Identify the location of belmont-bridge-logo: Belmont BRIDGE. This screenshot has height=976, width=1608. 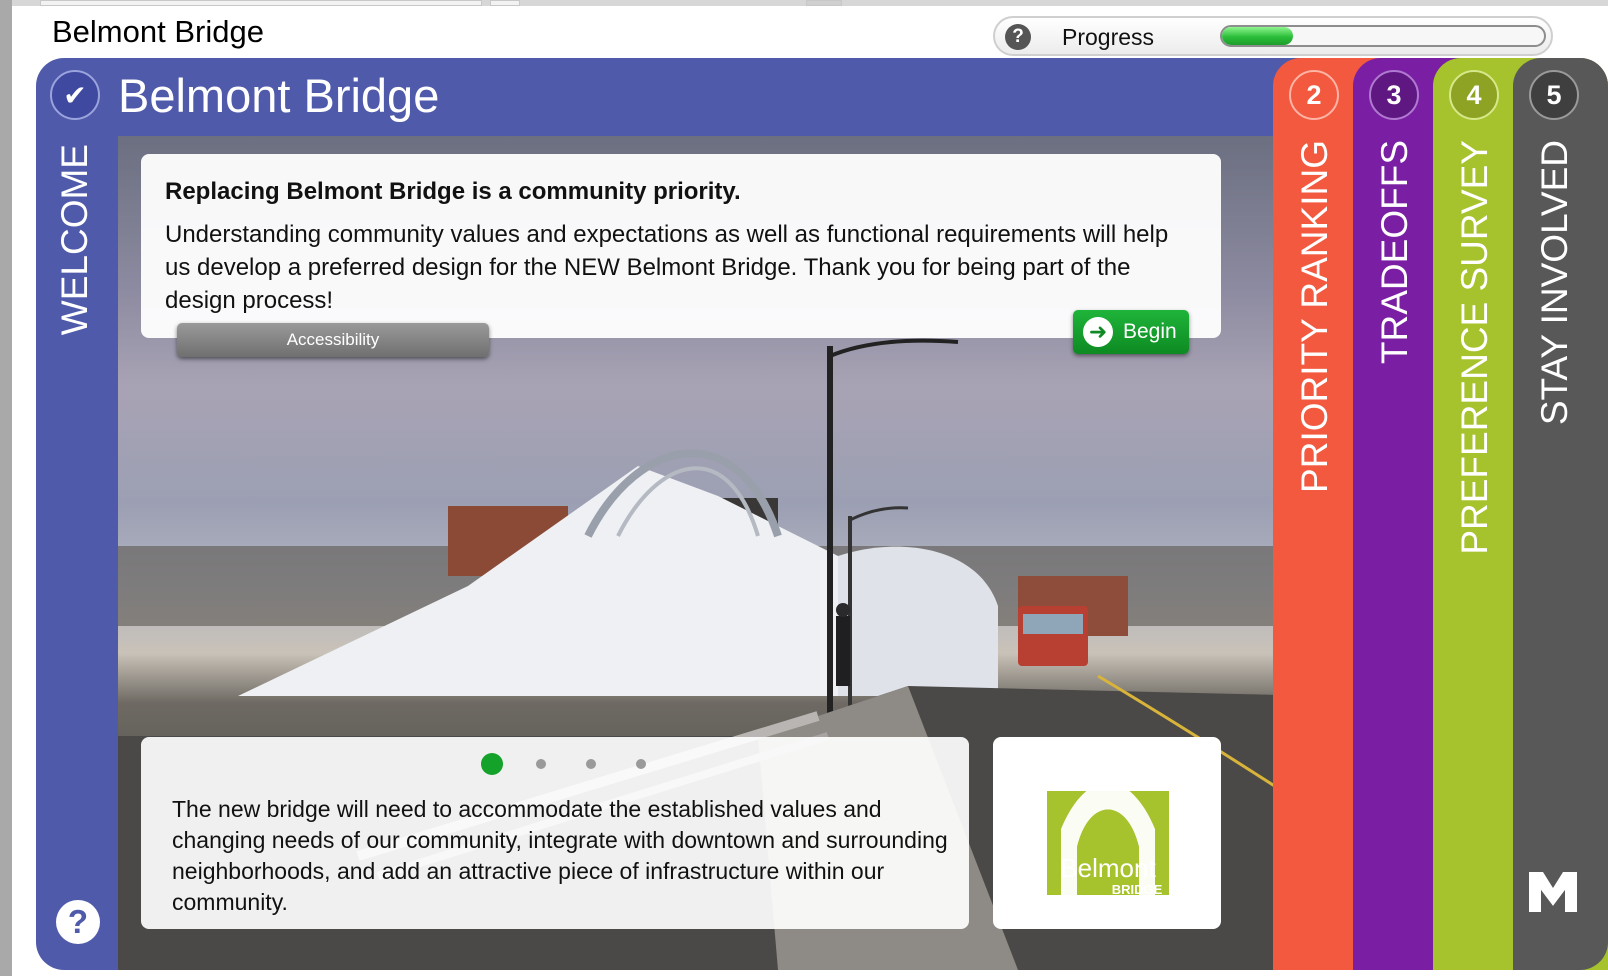
(1107, 833).